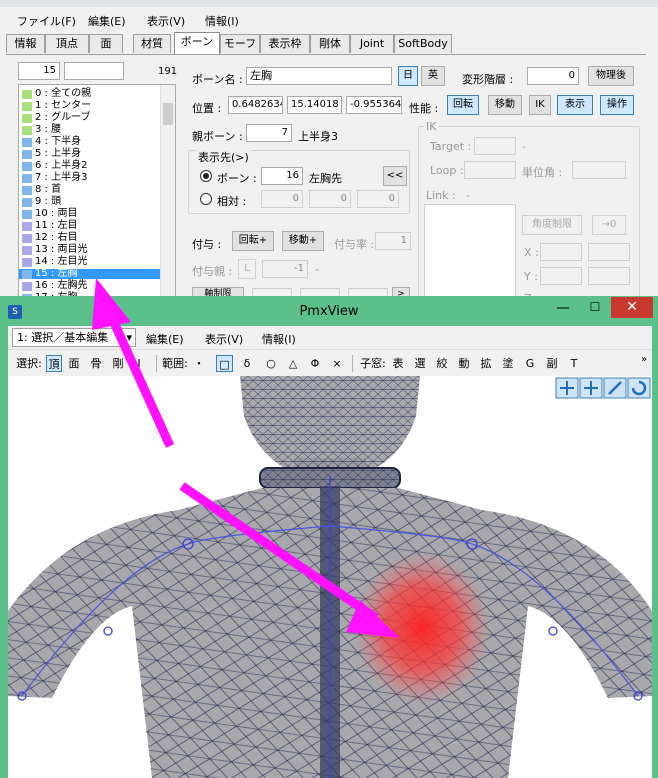 This screenshot has height=778, width=658. I want to click on arrow-head-up, so click(111, 304).